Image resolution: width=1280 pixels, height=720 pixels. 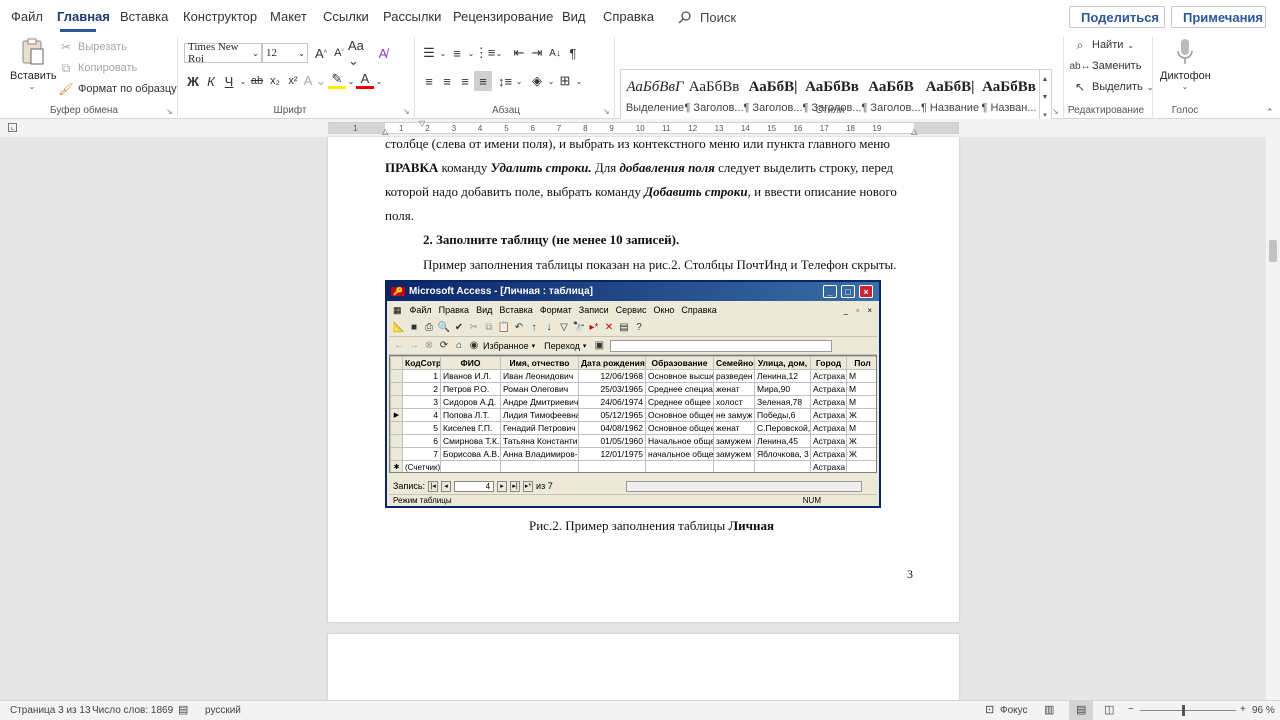 I want to click on scroll-down-icon: ▼, so click(x=1044, y=97).